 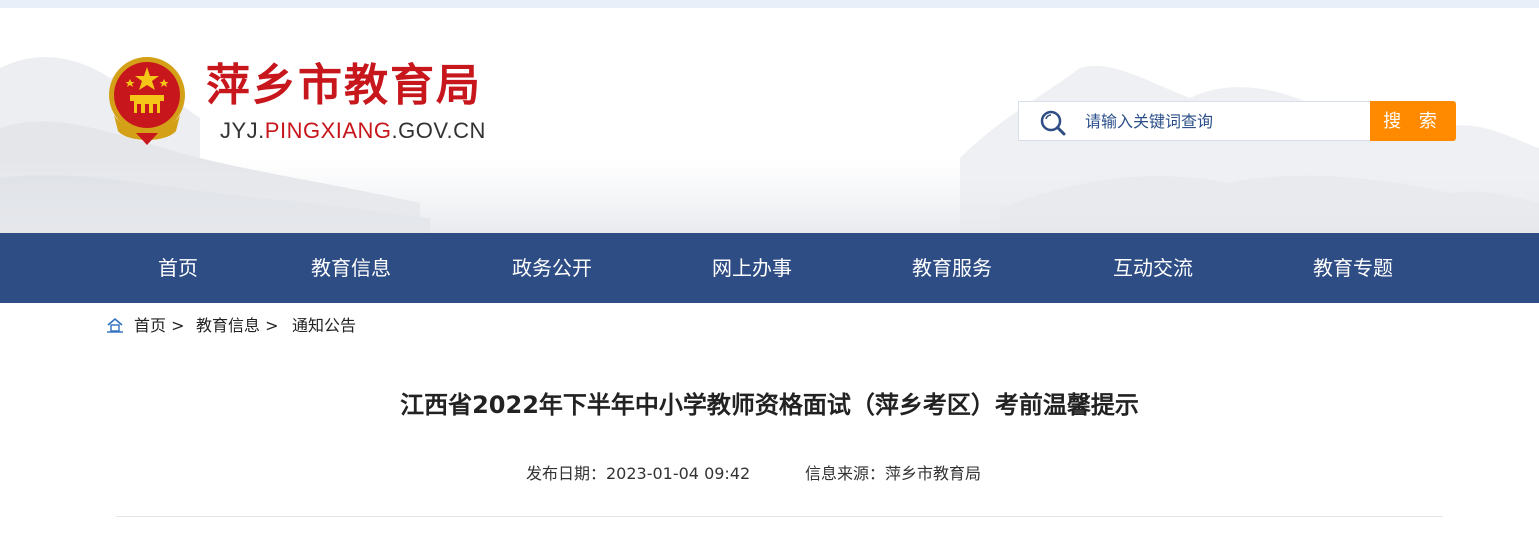 What do you see at coordinates (1353, 268) in the screenshot?
I see `nav-item-education-topics: 教育专题` at bounding box center [1353, 268].